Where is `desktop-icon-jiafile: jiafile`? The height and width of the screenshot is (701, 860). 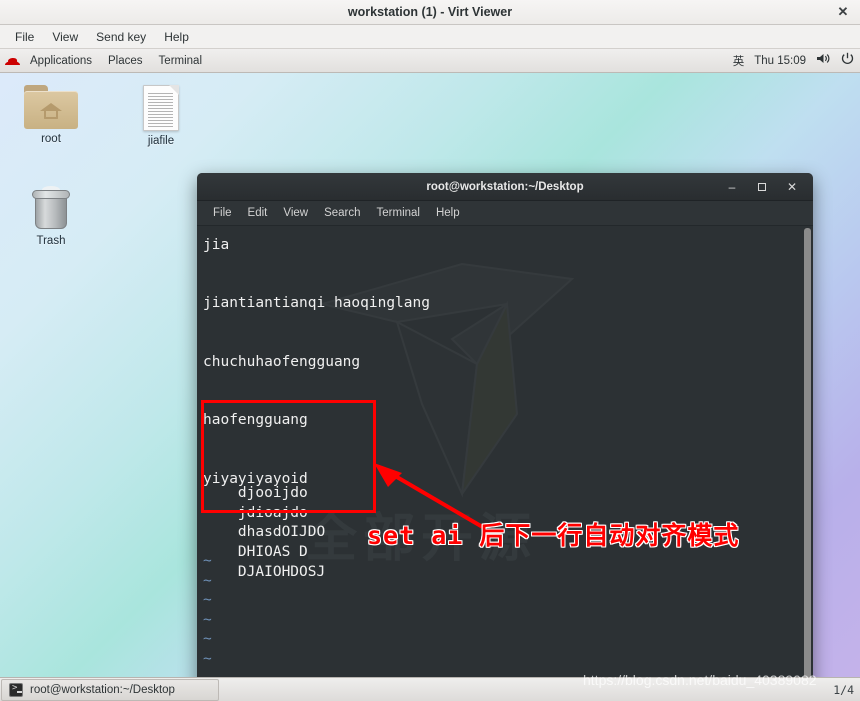 desktop-icon-jiafile: jiafile is located at coordinates (161, 117).